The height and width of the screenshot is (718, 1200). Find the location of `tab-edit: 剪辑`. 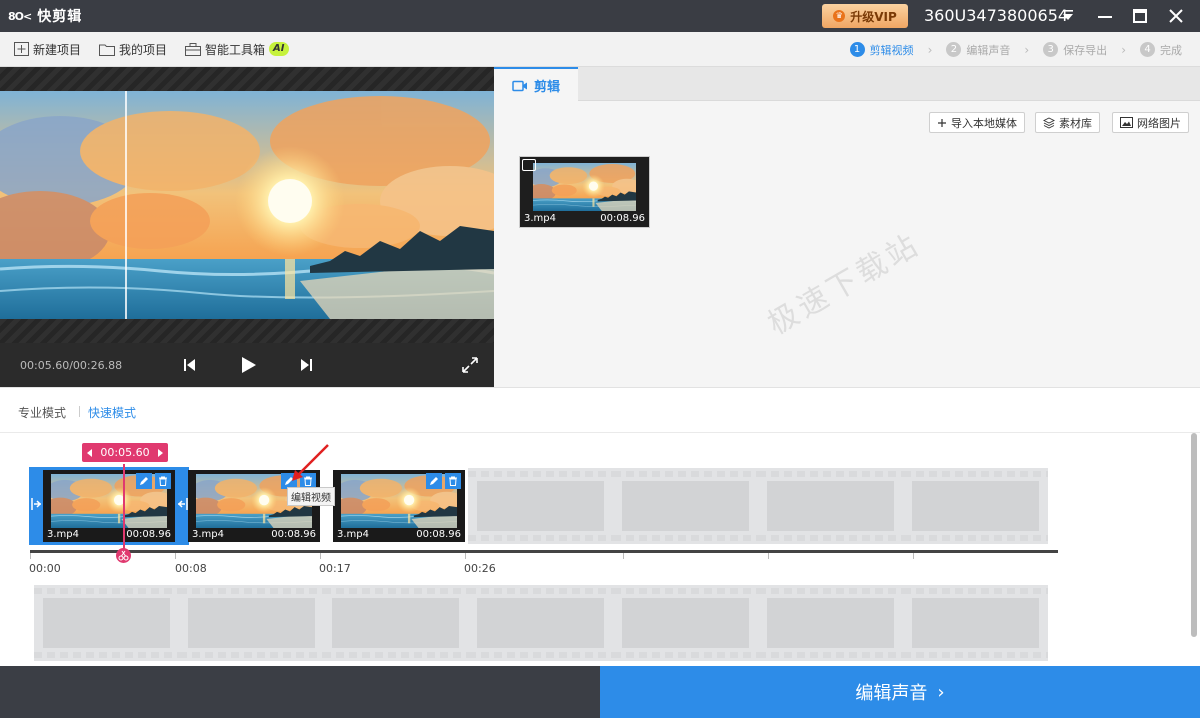

tab-edit: 剪辑 is located at coordinates (536, 84).